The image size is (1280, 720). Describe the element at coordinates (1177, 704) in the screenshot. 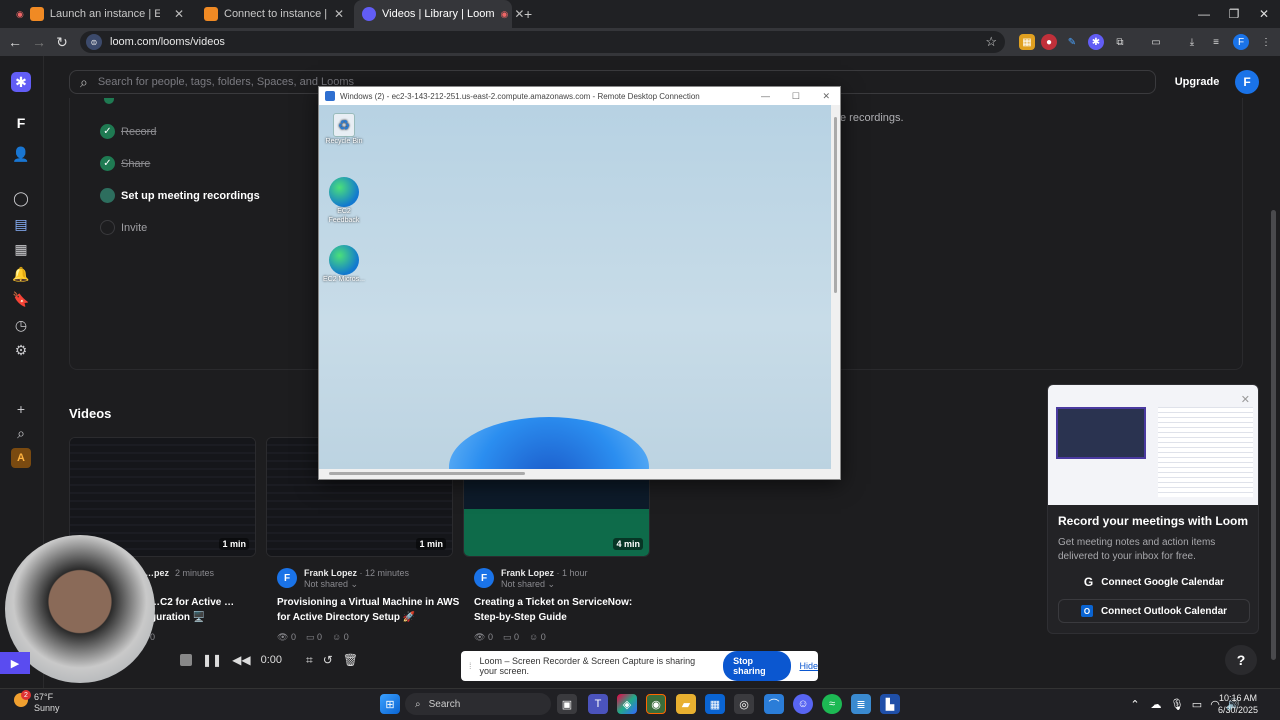

I see `microphone-icon: 🎙` at that location.